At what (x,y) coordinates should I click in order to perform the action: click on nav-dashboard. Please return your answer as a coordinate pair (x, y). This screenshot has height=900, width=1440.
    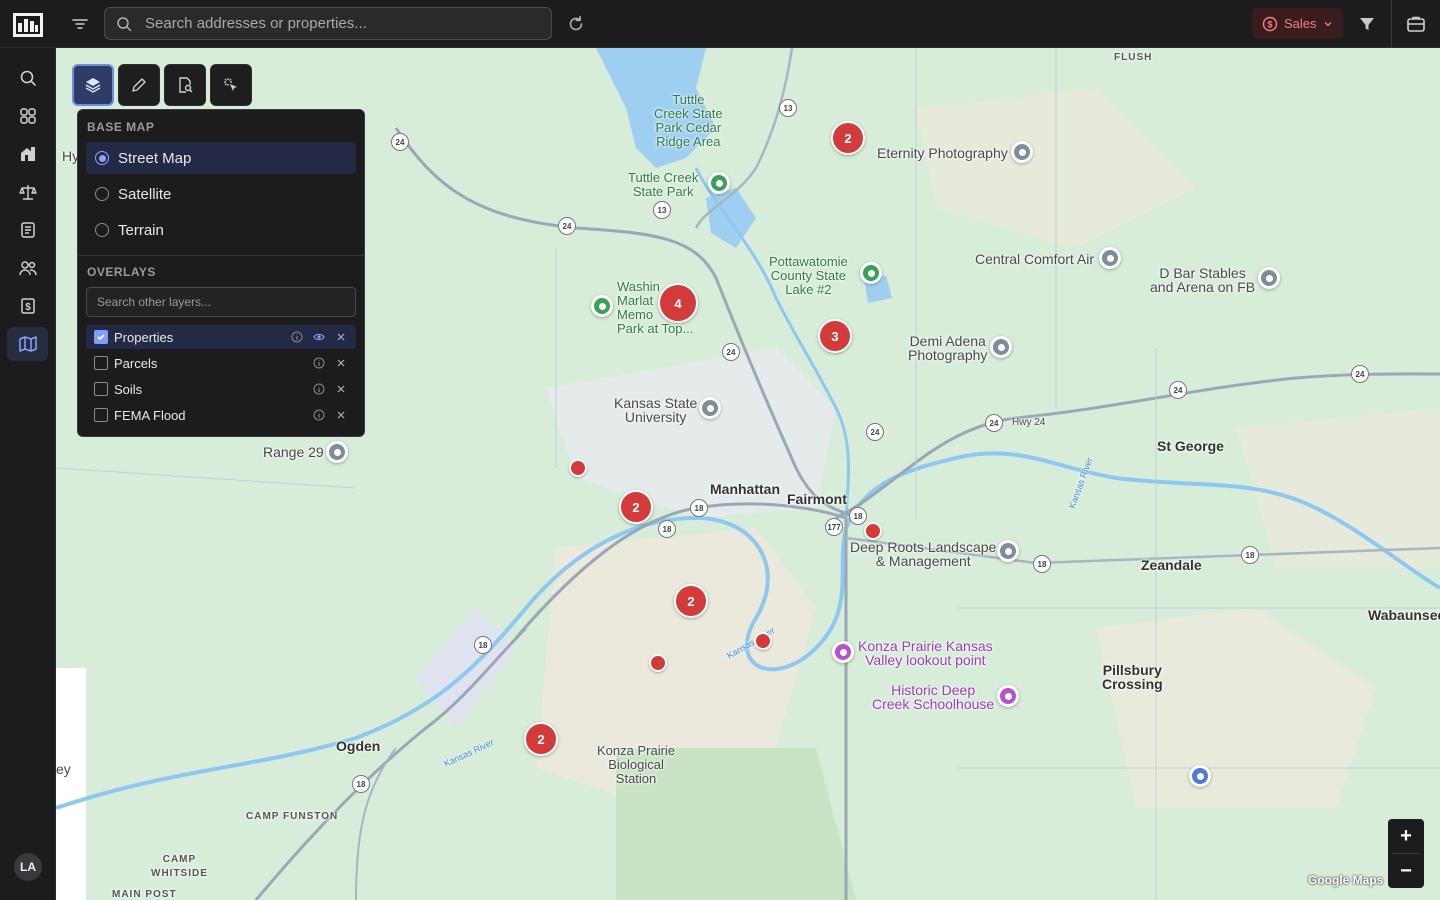
    Looking at the image, I should click on (27, 116).